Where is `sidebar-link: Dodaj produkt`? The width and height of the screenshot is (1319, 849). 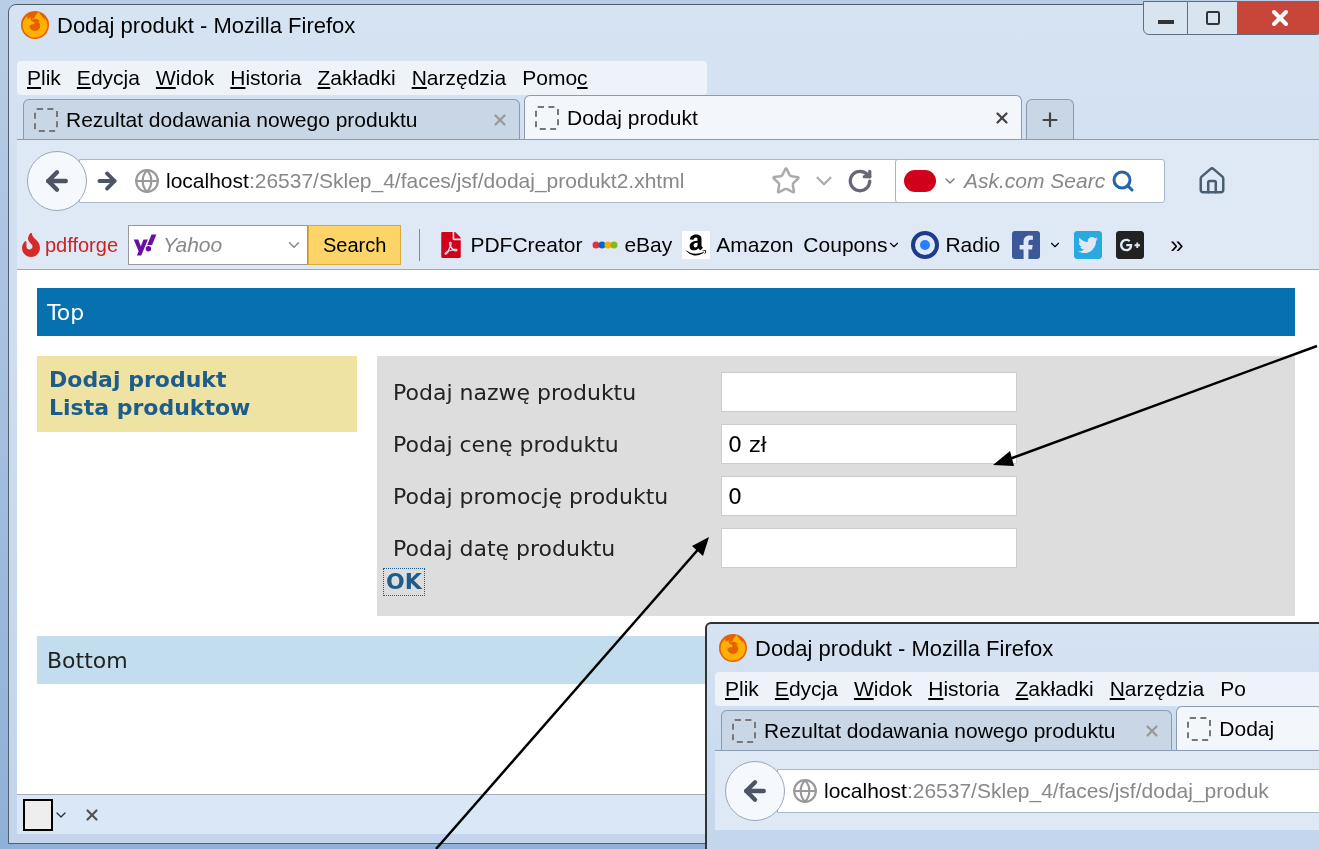
sidebar-link: Dodaj produkt is located at coordinates (138, 380).